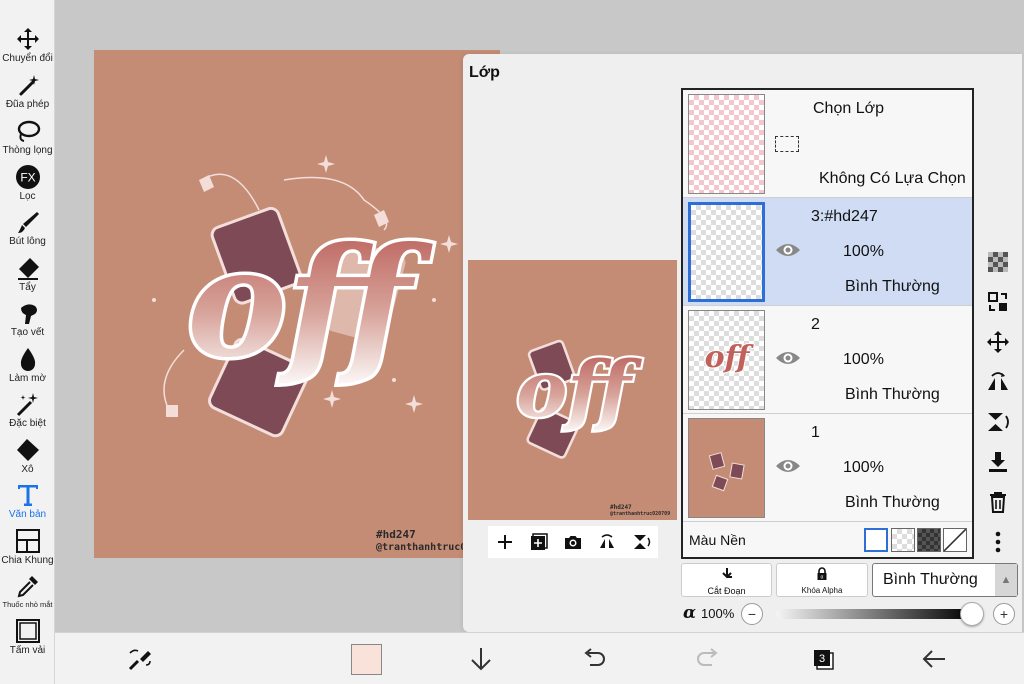 The height and width of the screenshot is (684, 1024). What do you see at coordinates (396, 534) in the screenshot?
I see `signature-tag: #hd247` at bounding box center [396, 534].